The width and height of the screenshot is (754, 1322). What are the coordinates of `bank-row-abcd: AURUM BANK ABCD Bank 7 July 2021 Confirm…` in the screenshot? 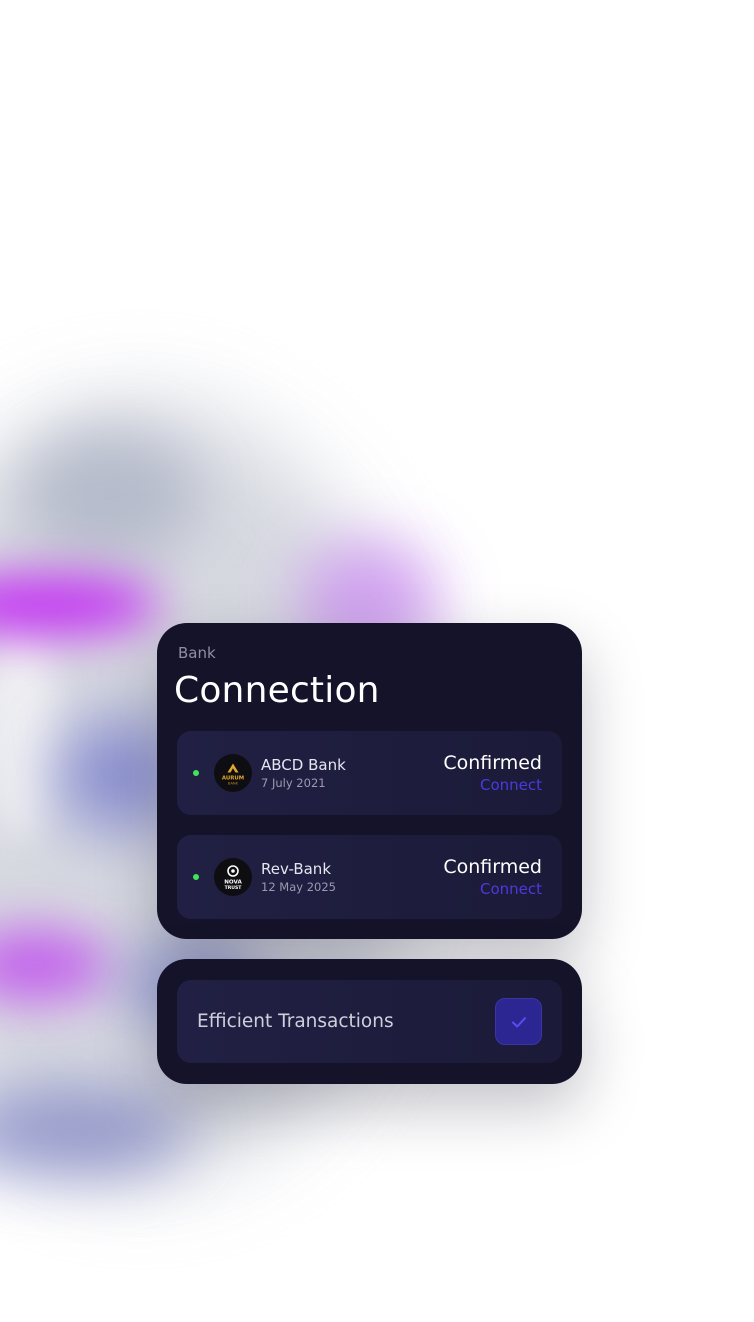 It's located at (369, 773).